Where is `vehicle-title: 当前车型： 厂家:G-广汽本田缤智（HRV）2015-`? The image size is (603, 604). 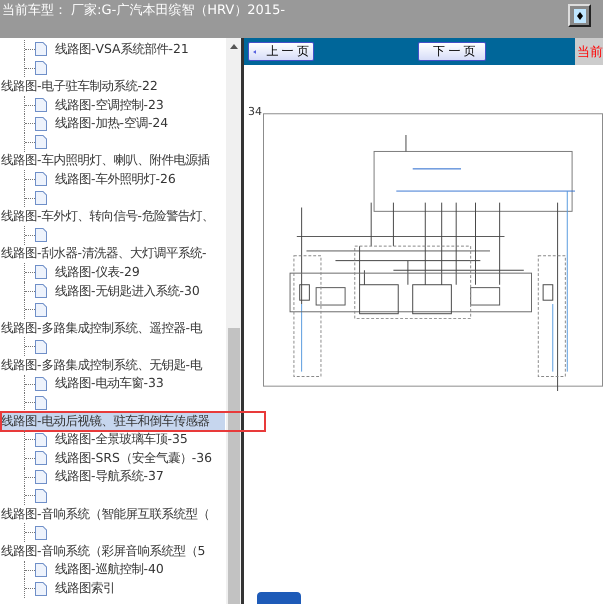
vehicle-title: 当前车型： 厂家:G-广汽本田缤智（HRV）2015- is located at coordinates (143, 10).